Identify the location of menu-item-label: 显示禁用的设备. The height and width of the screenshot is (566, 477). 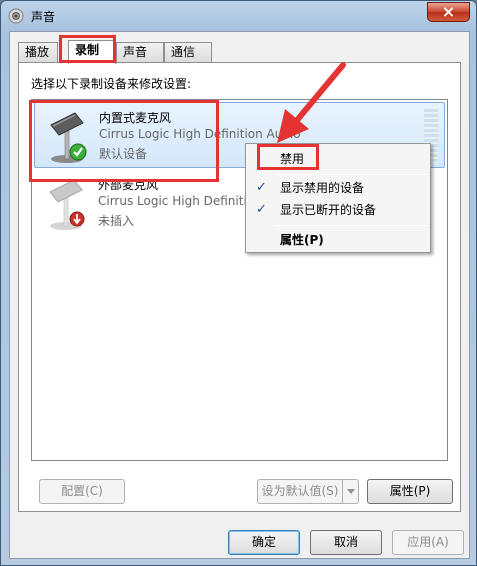
(322, 188).